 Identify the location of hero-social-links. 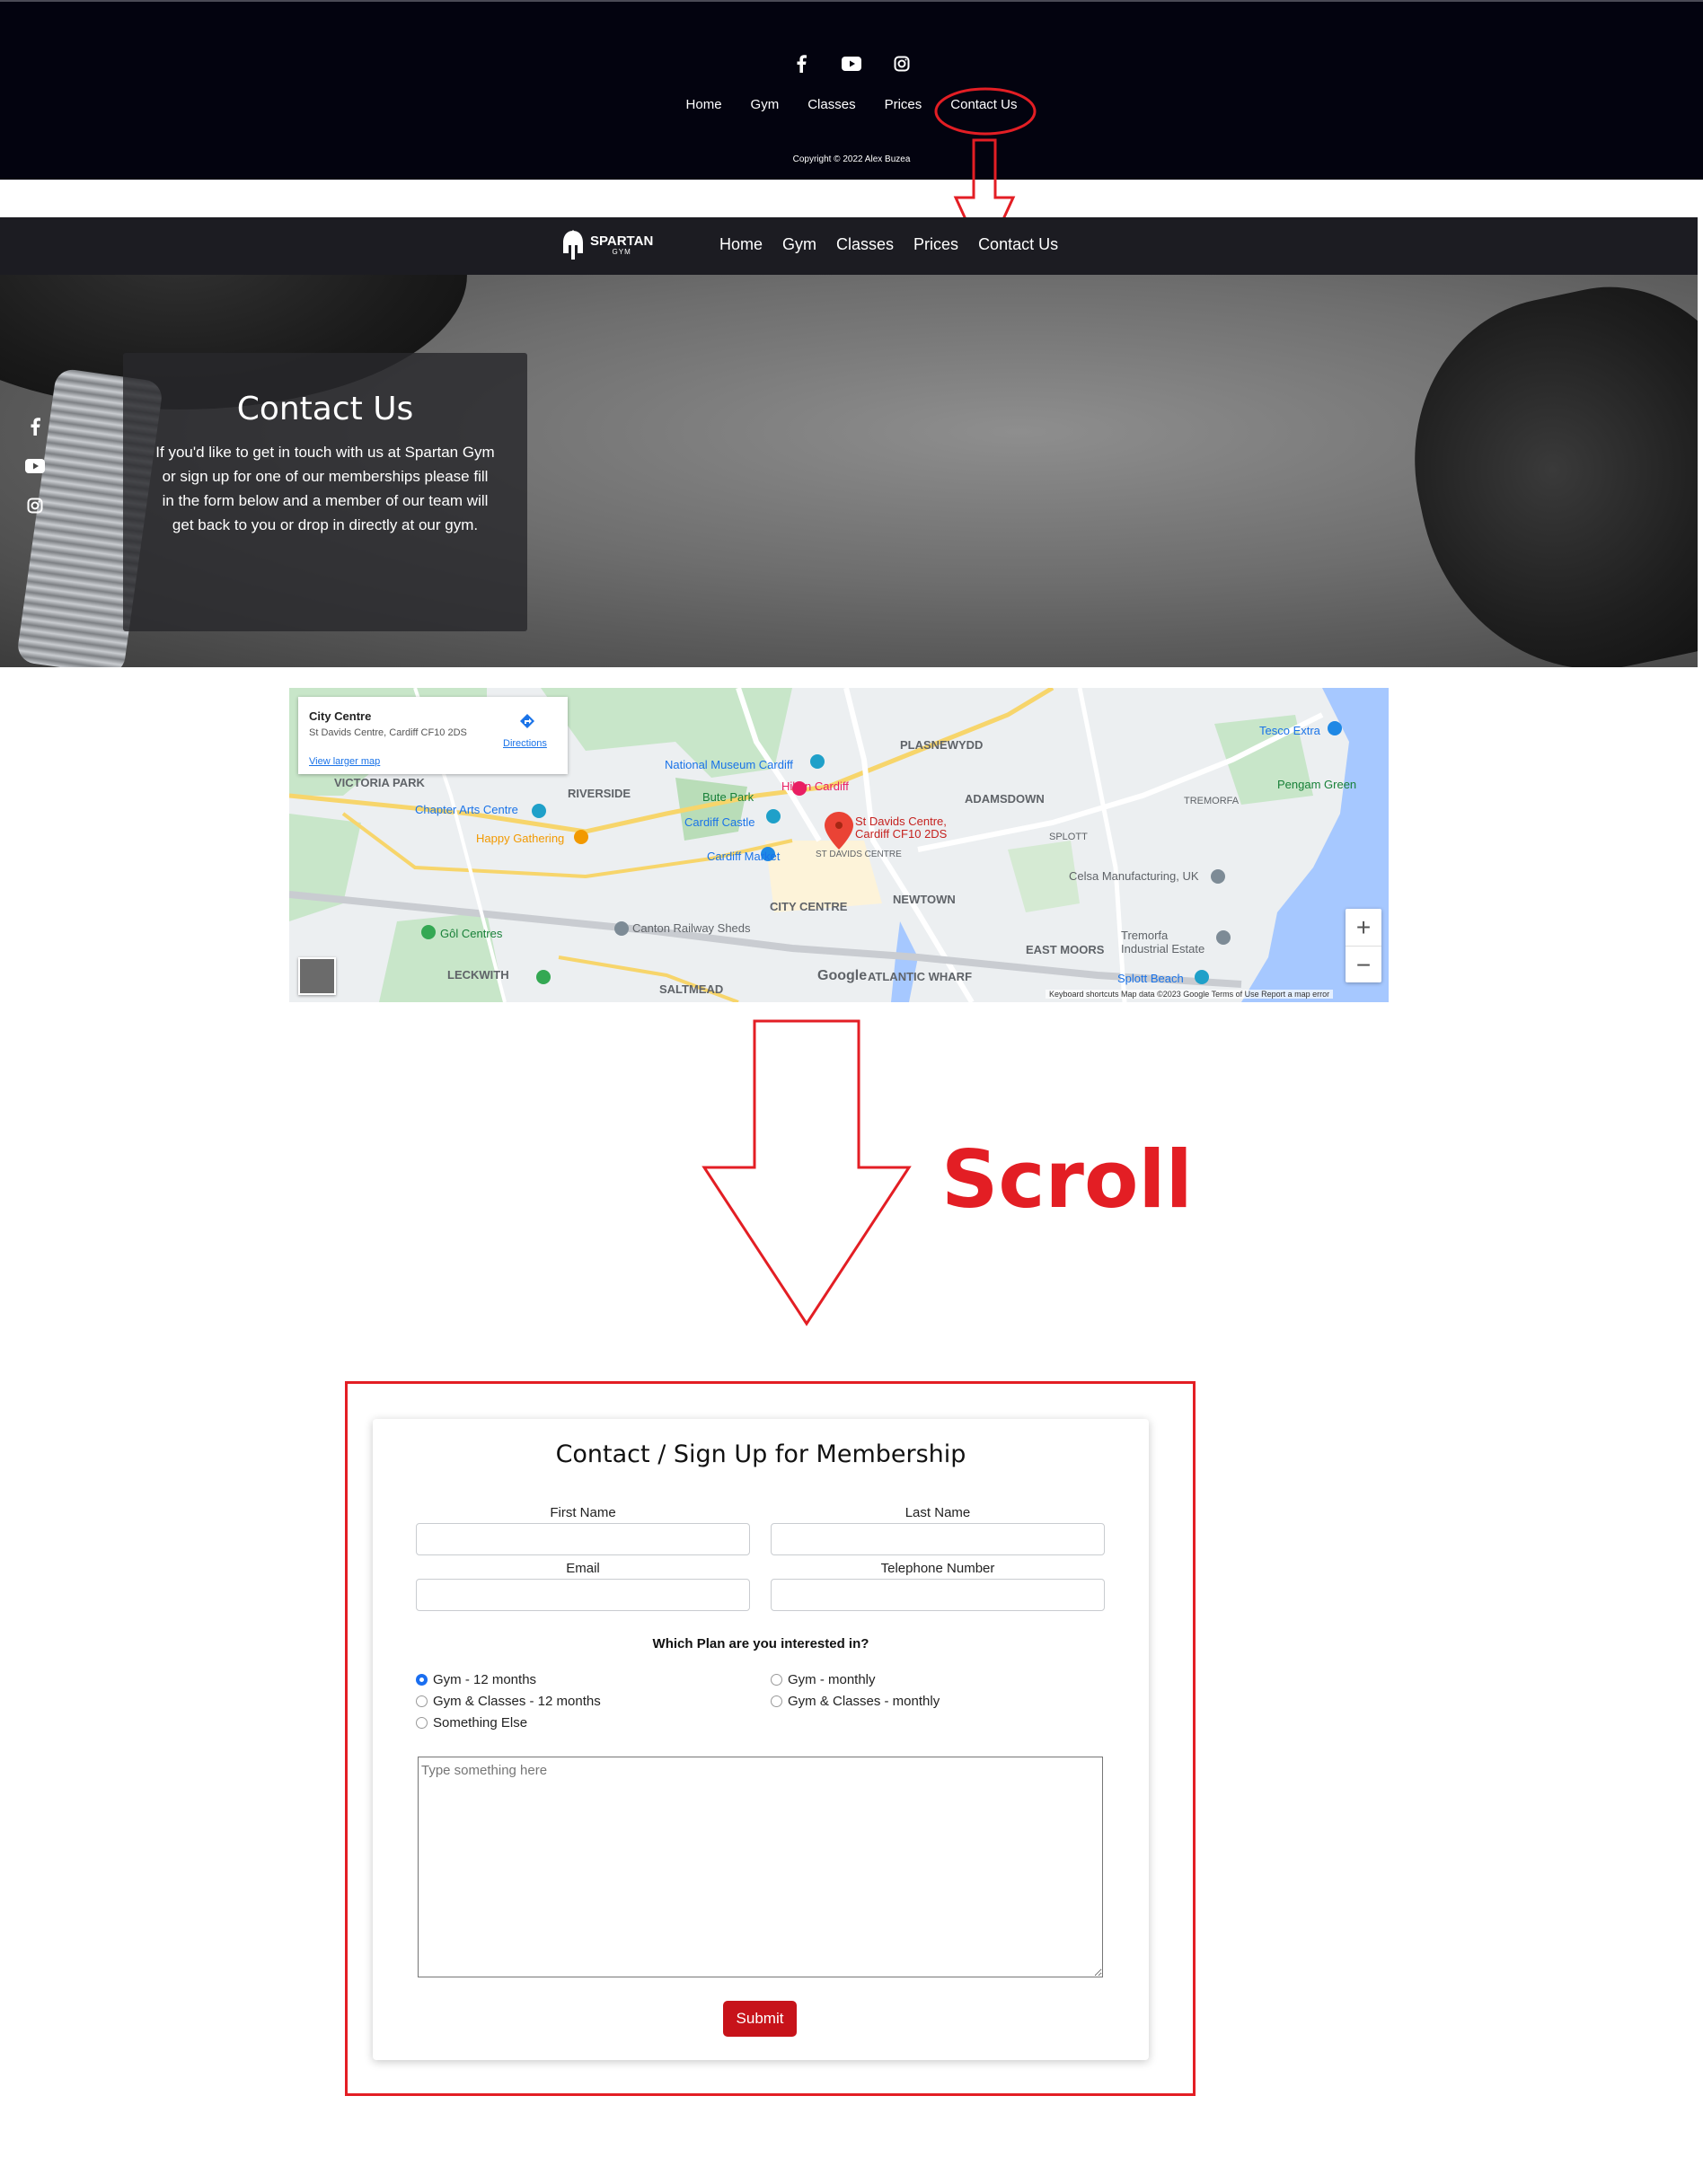
(35, 466).